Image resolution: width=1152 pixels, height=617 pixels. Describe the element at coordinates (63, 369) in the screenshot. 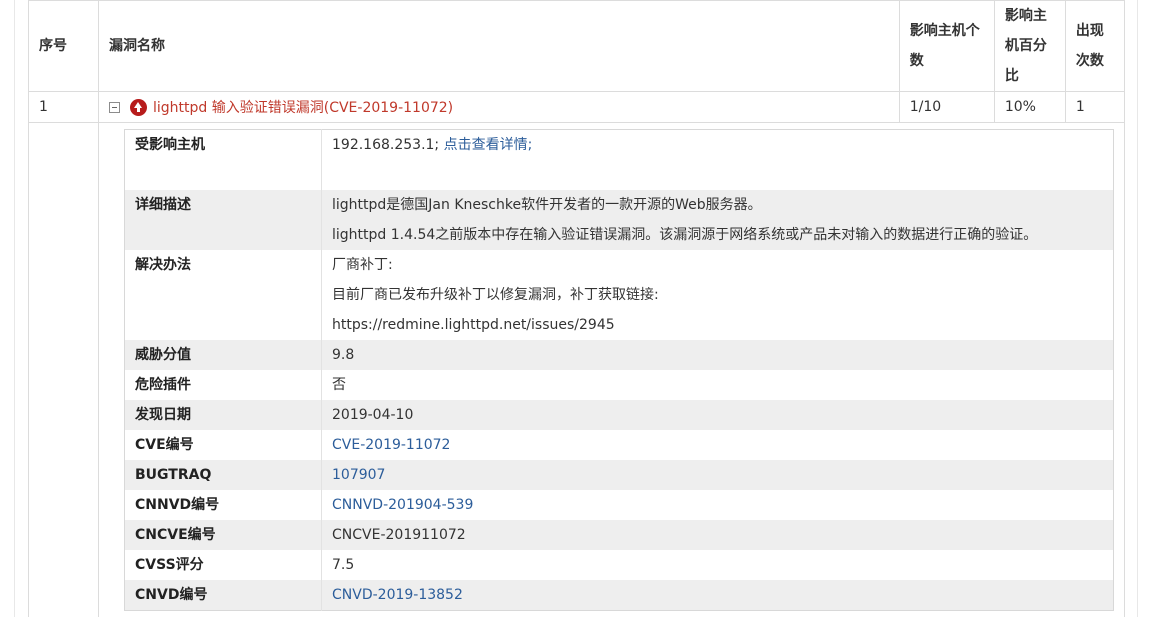

I see `detail-left-spacer` at that location.